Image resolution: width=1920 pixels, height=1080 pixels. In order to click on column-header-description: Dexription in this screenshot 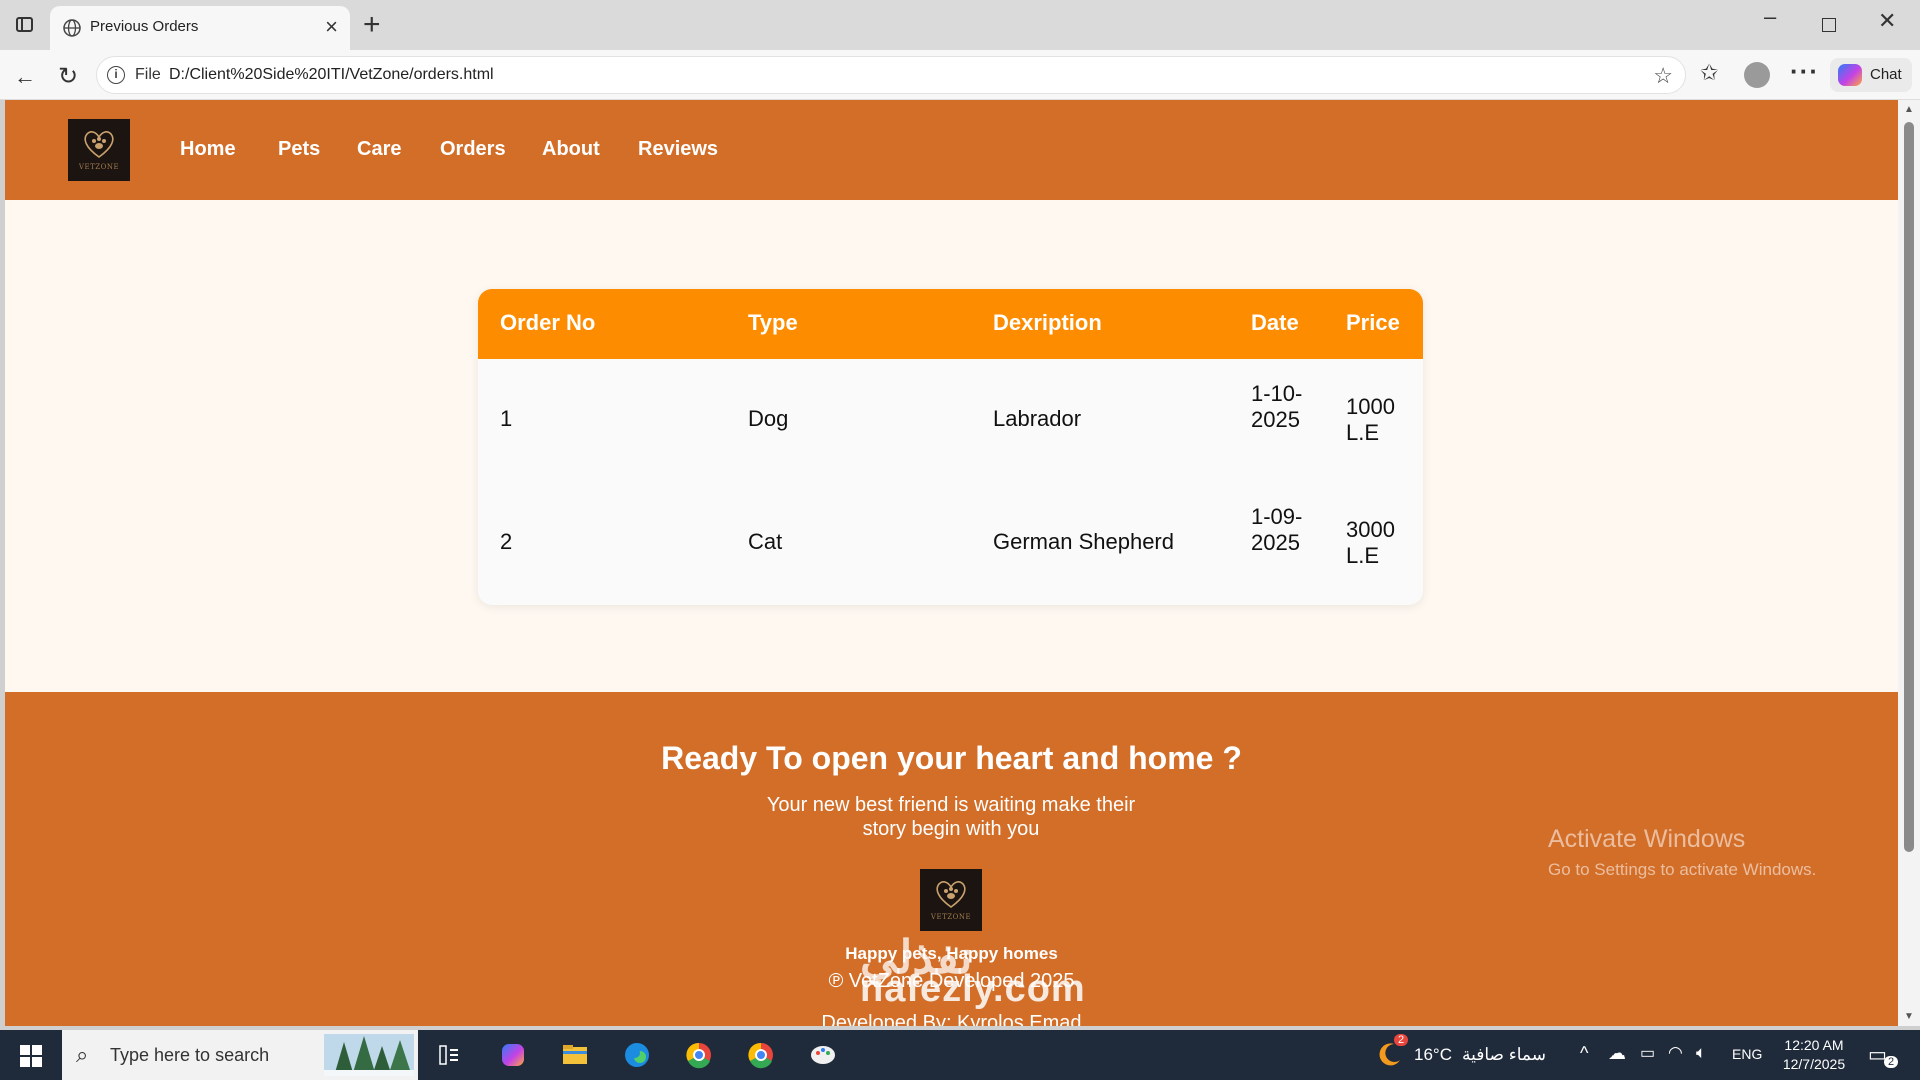, I will do `click(1047, 322)`.